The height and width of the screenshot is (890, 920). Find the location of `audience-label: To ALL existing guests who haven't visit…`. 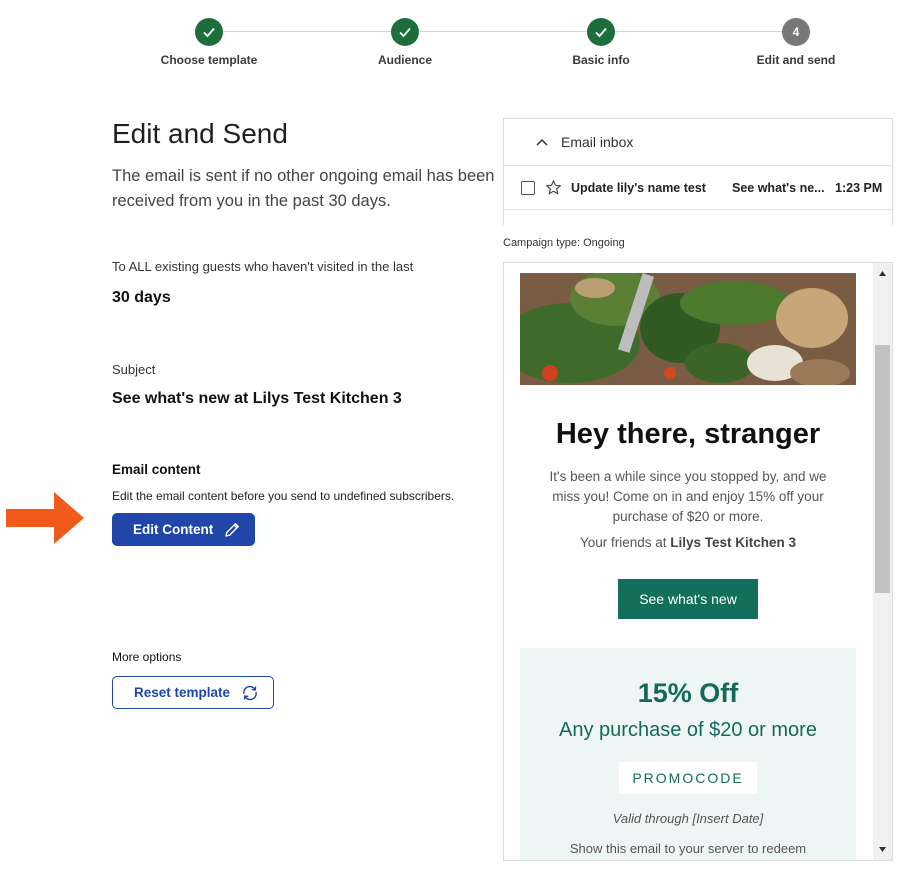

audience-label: To ALL existing guests who haven't visit… is located at coordinates (263, 266).